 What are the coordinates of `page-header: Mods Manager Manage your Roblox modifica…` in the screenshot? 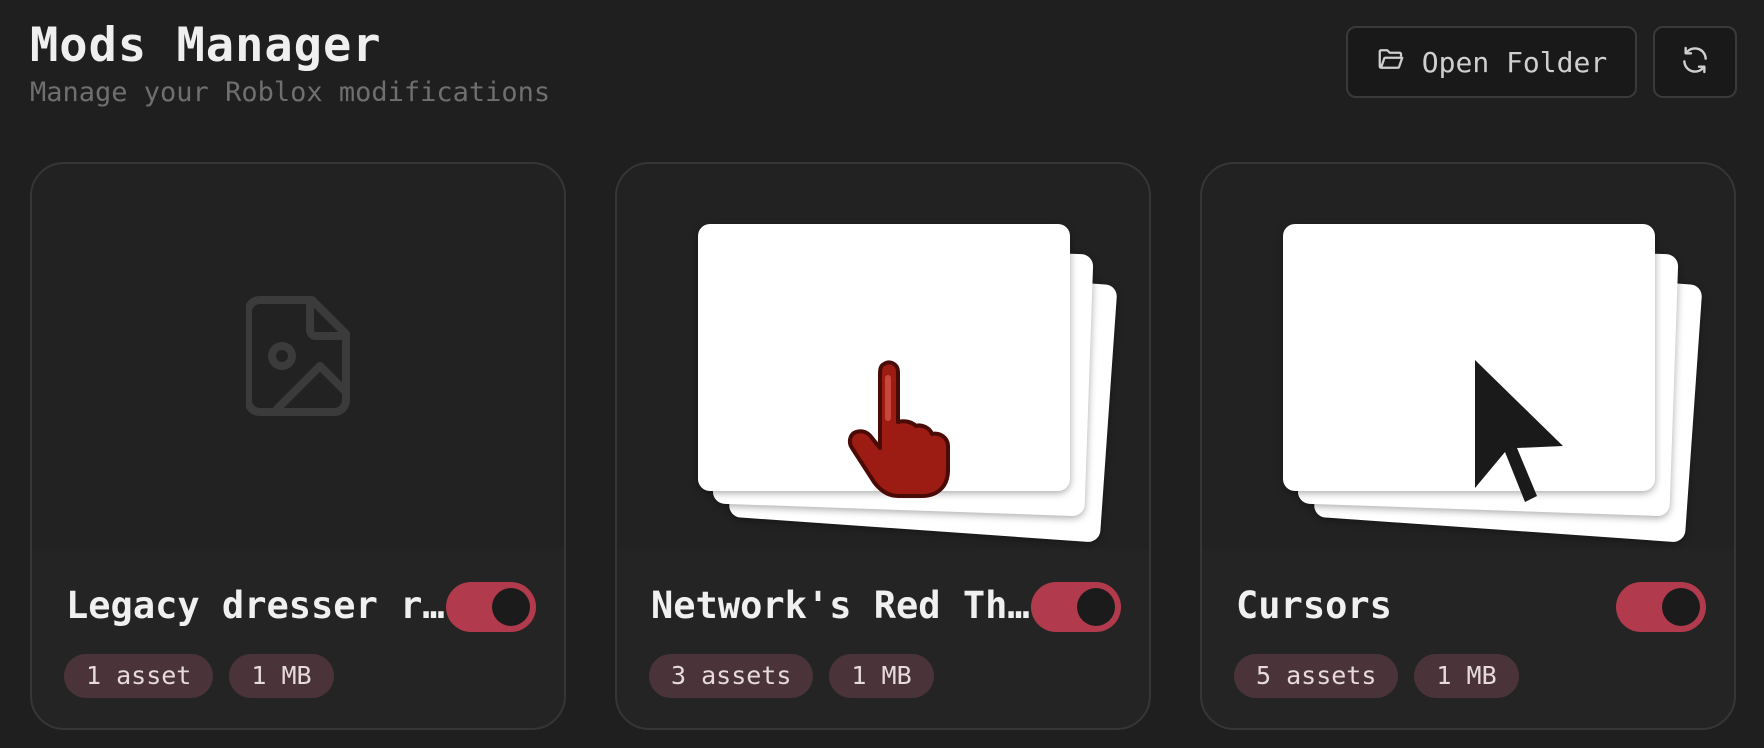 It's located at (290, 64).